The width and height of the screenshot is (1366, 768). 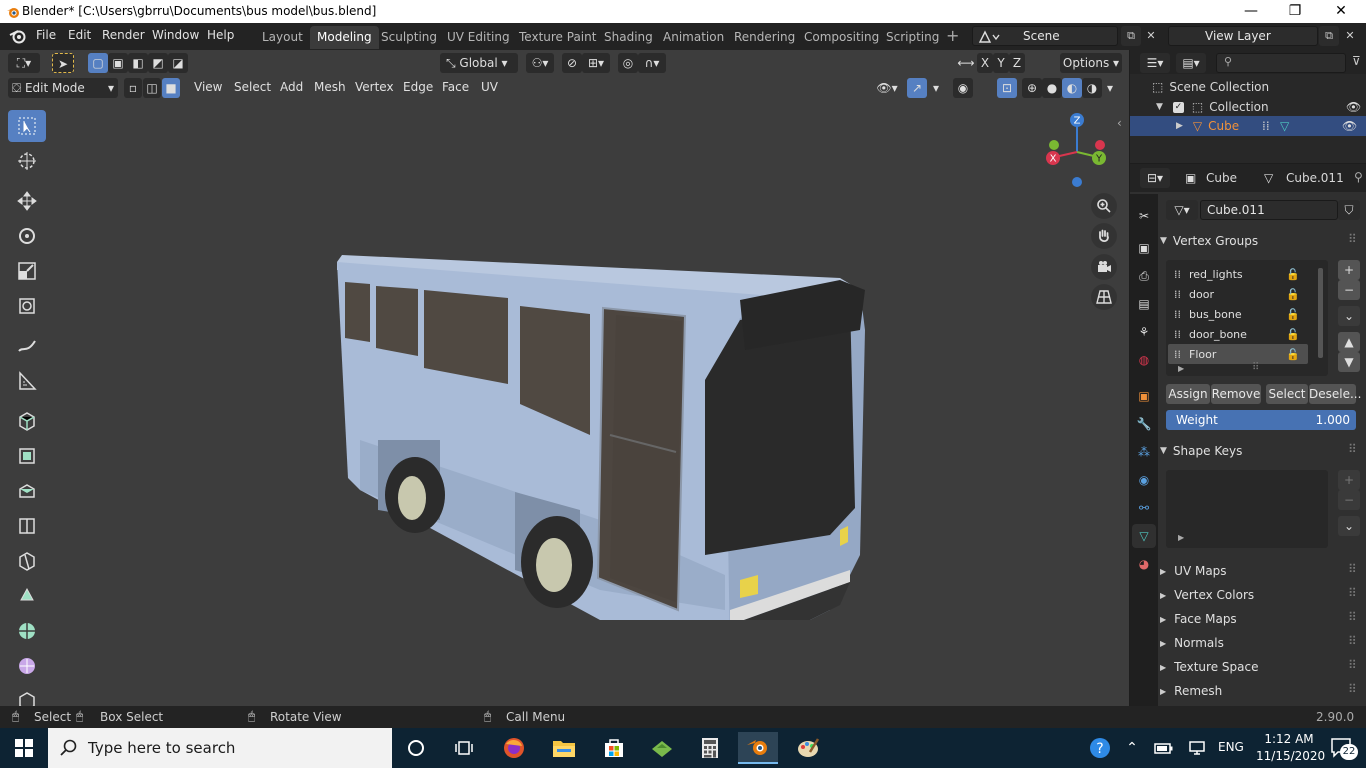 I want to click on shape-keys-header: ▼ Shape Keys, so click(x=1201, y=451).